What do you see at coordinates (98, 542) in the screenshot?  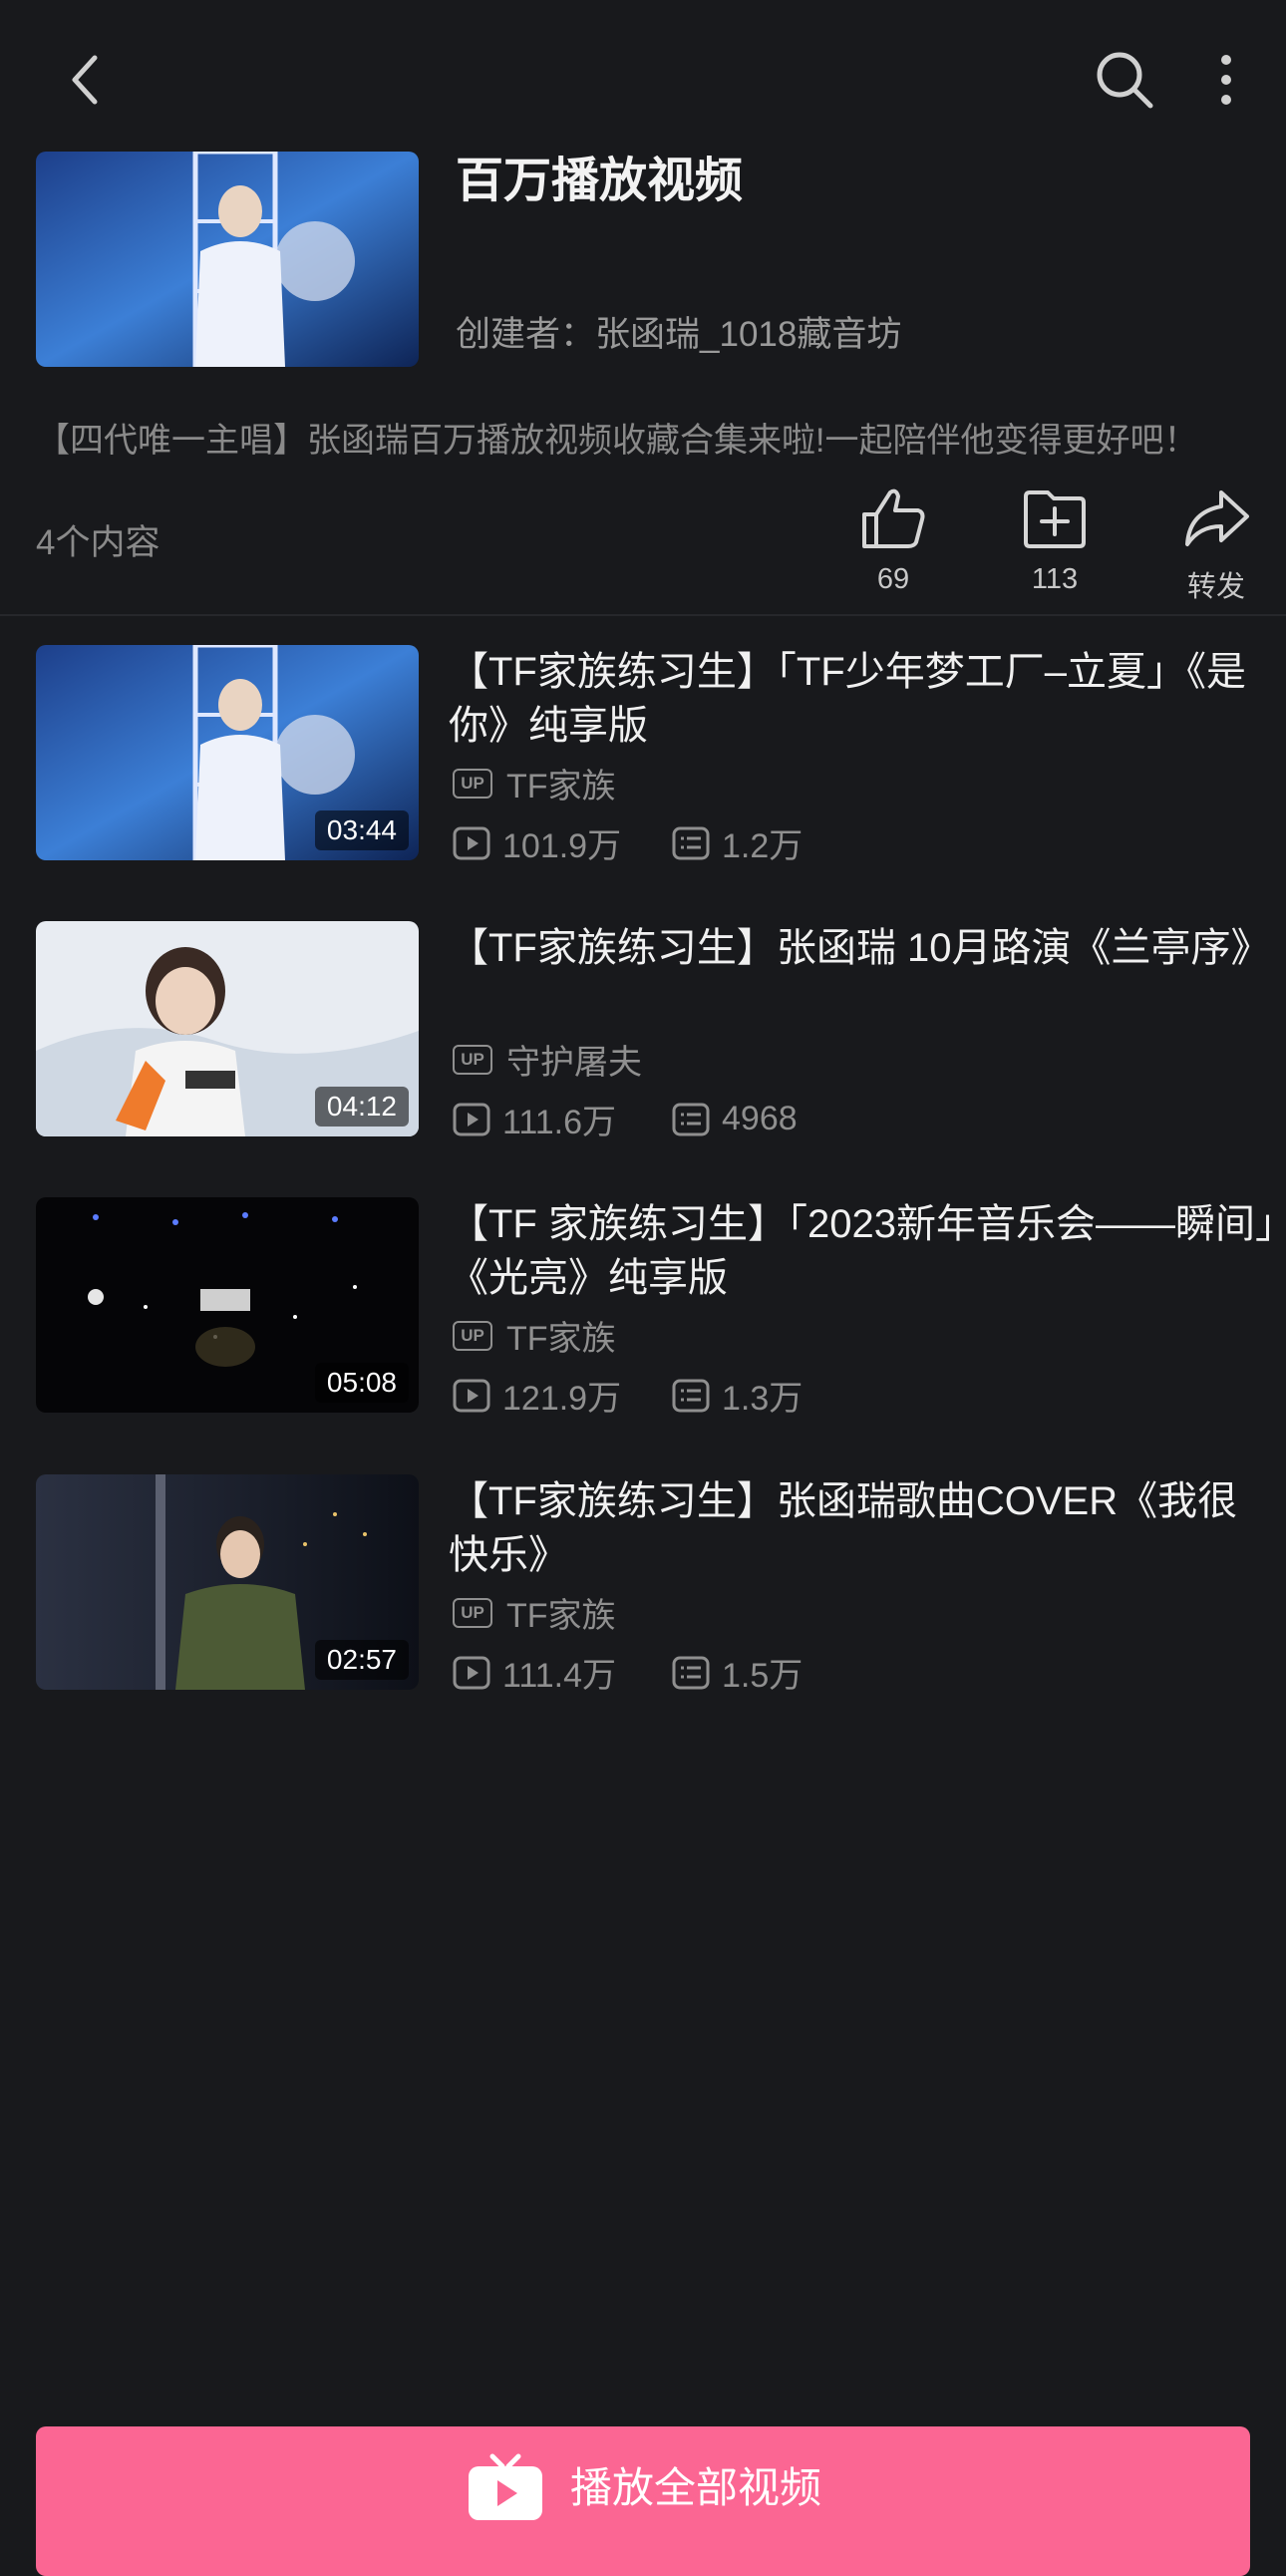 I see `content-count: 4个内容` at bounding box center [98, 542].